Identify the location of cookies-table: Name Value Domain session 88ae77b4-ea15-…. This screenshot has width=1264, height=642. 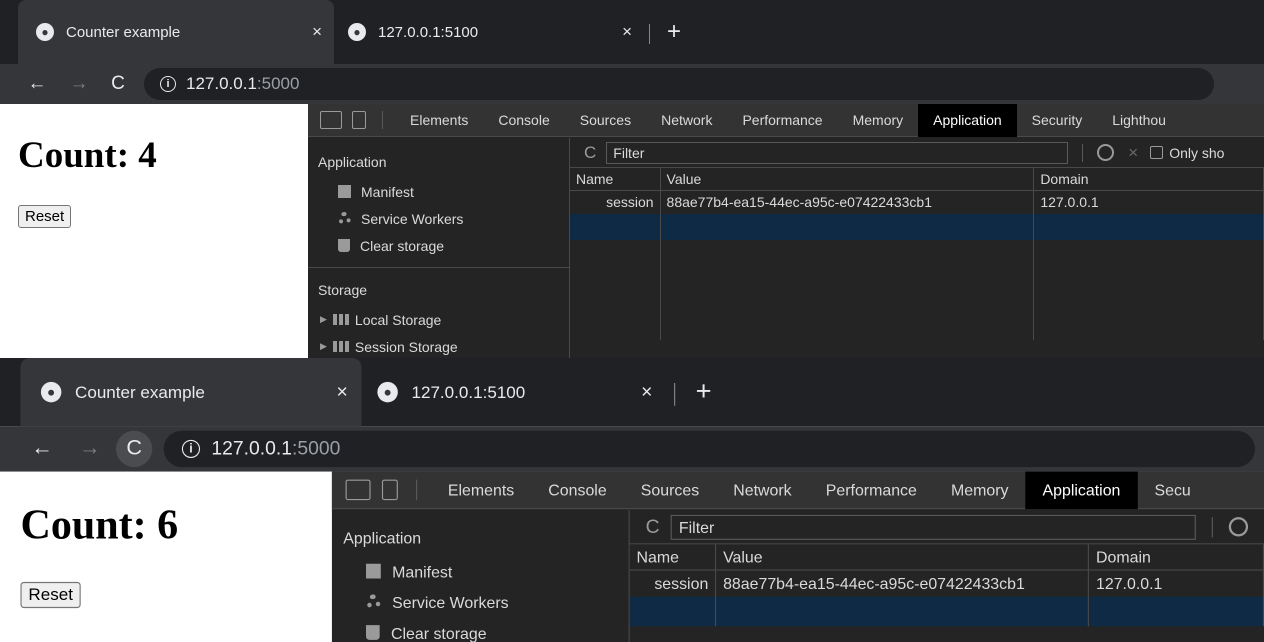
(946, 585).